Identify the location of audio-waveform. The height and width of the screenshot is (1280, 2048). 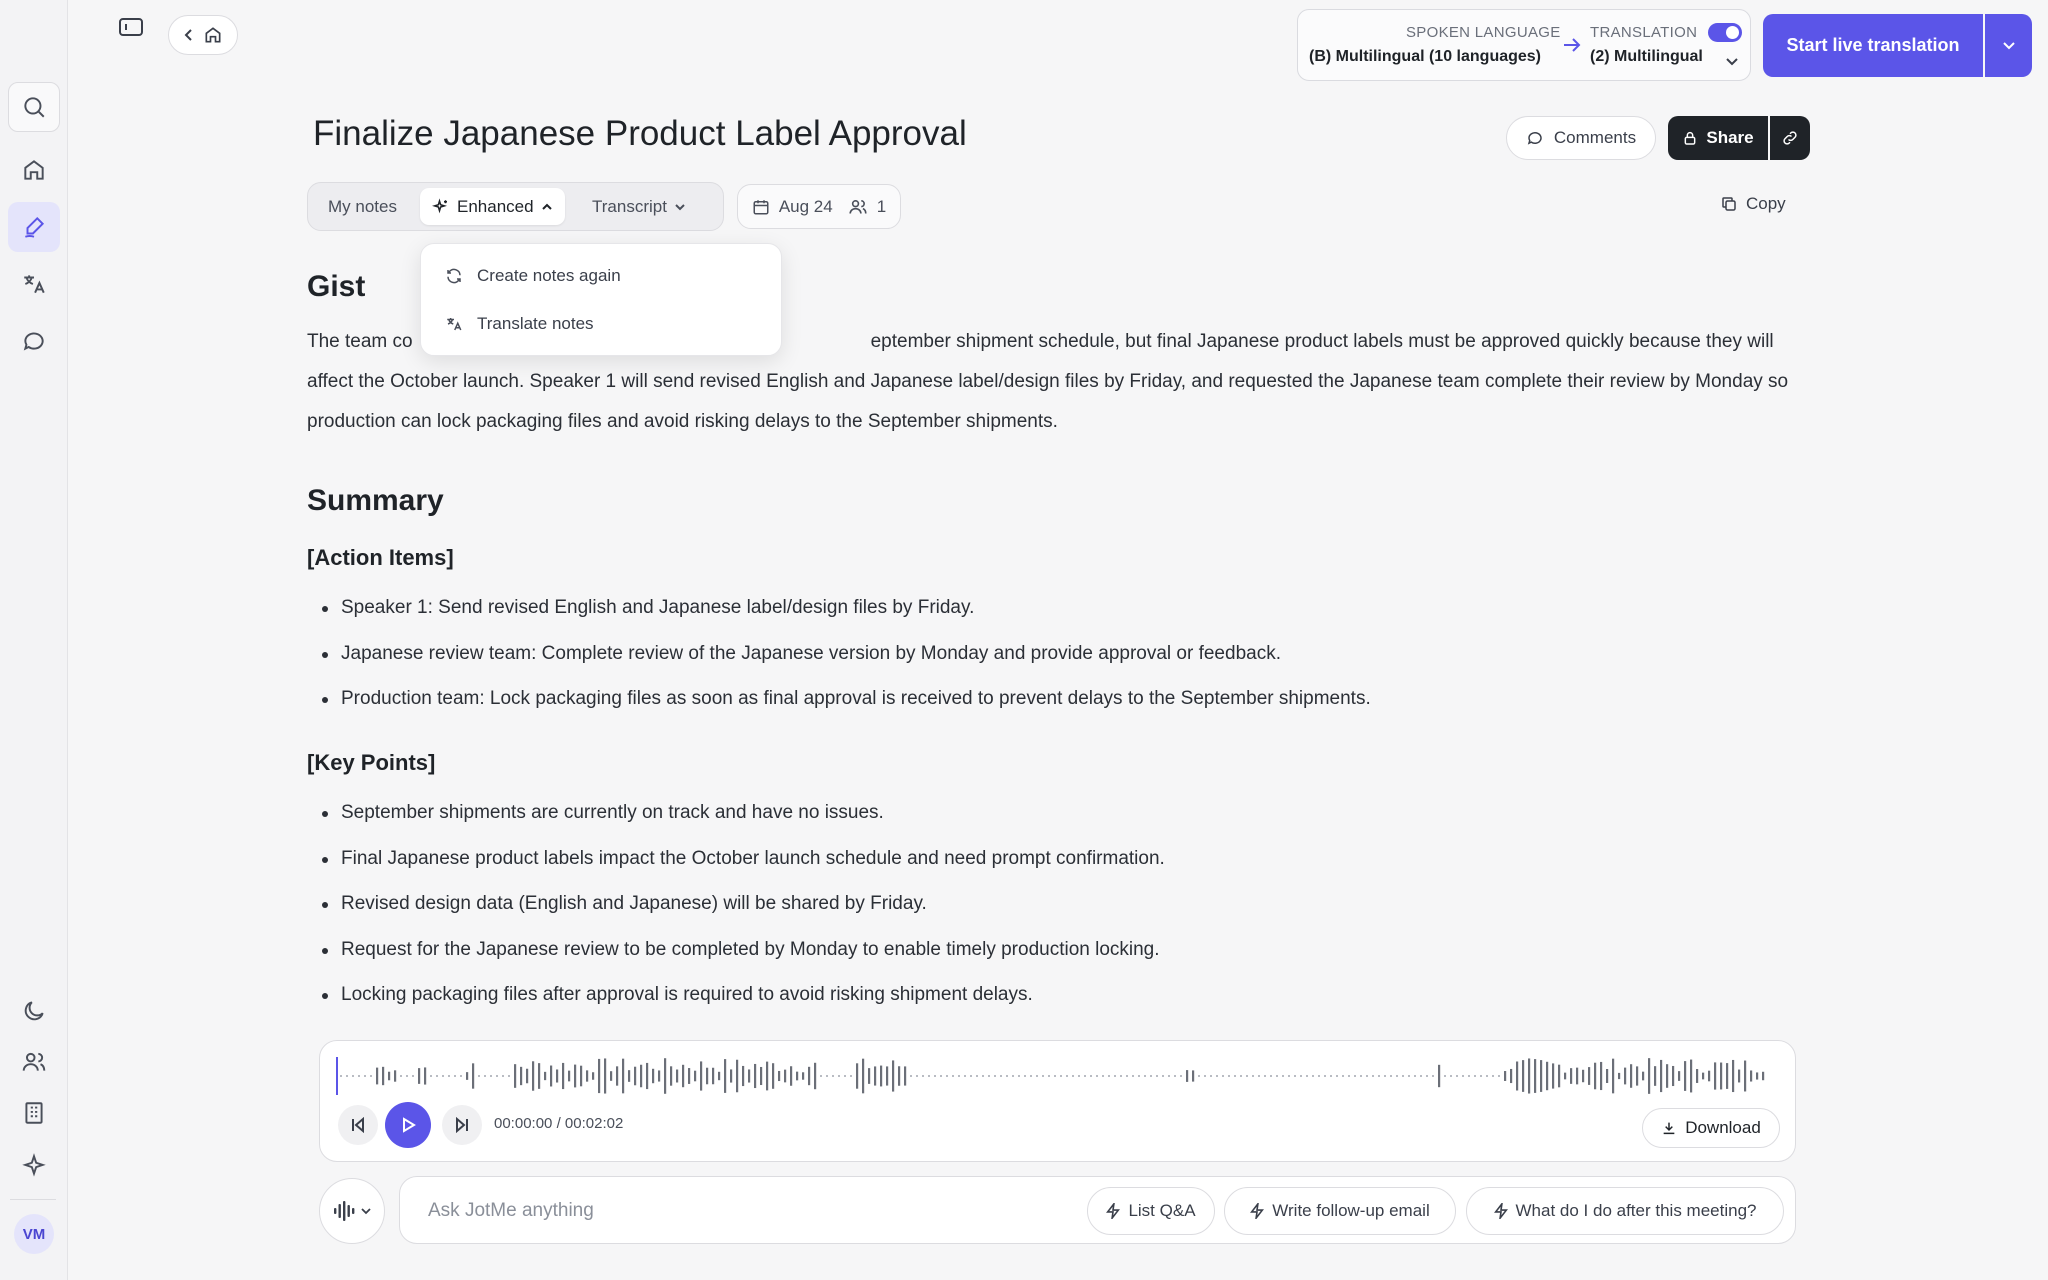
(1056, 1076).